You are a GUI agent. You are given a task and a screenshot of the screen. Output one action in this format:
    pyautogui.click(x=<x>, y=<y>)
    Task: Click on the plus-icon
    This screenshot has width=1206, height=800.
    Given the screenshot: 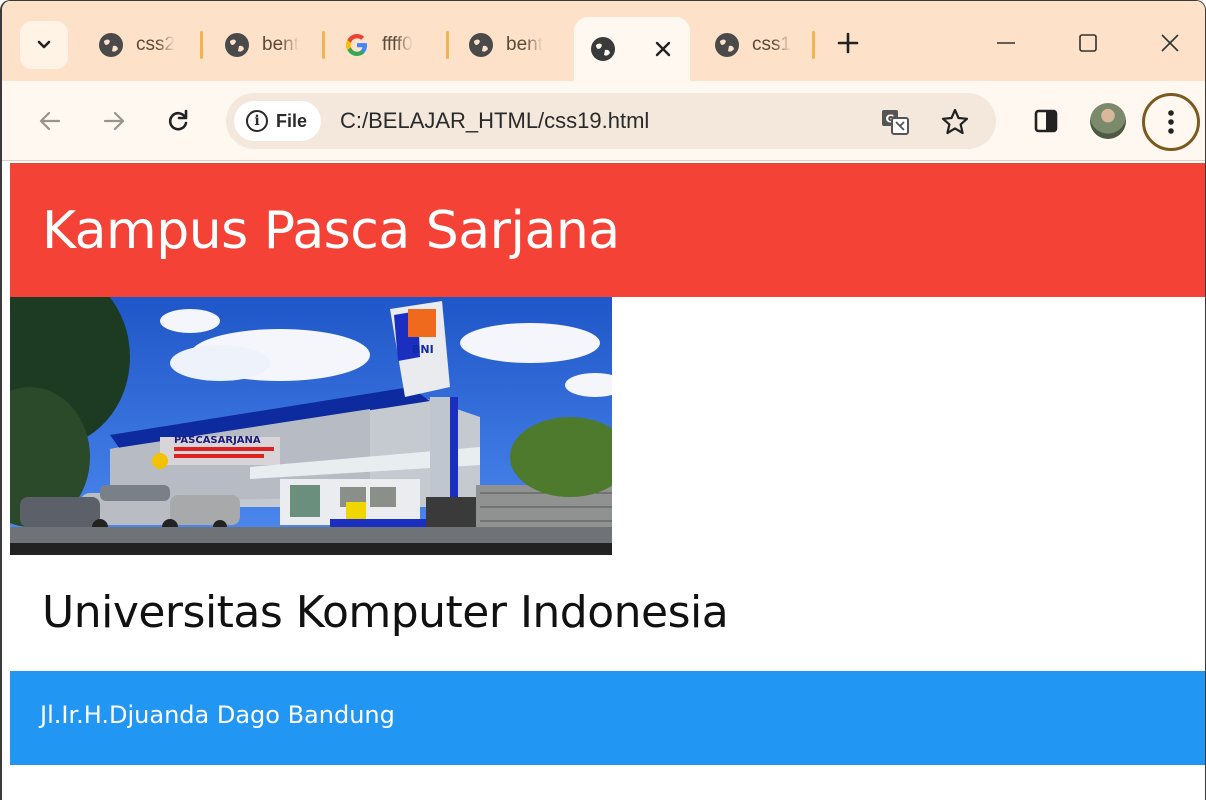 What is the action you would take?
    pyautogui.click(x=848, y=43)
    